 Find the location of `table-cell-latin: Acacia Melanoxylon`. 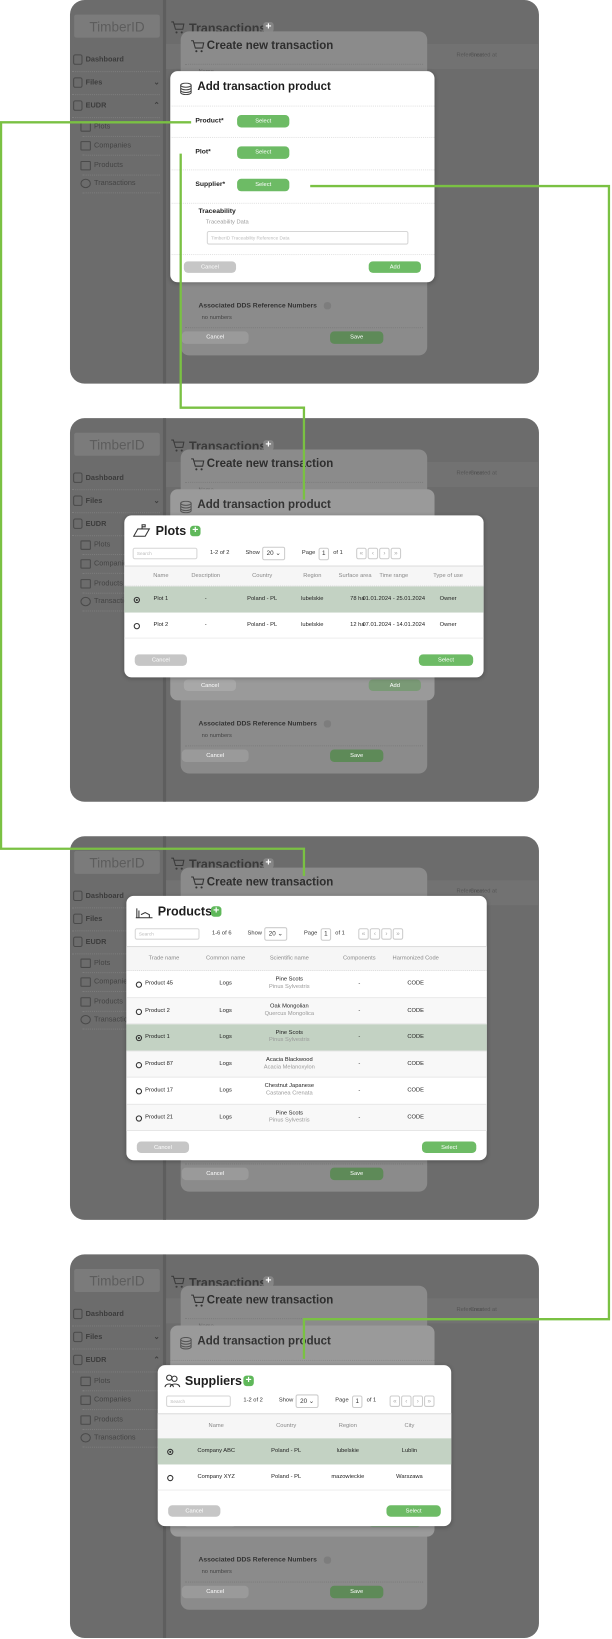

table-cell-latin: Acacia Melanoxylon is located at coordinates (289, 1066).